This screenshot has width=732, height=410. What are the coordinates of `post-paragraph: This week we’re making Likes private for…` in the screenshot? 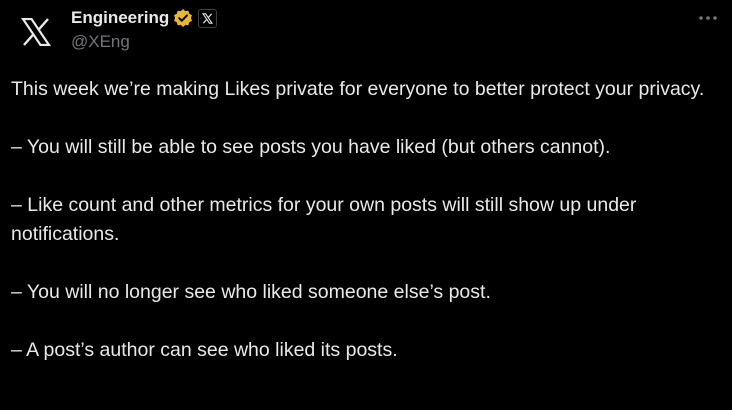 It's located at (358, 89).